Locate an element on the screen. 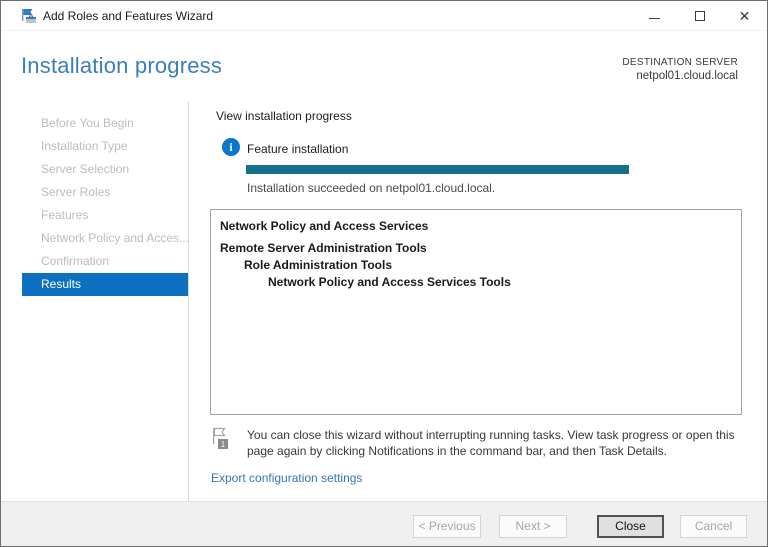 Image resolution: width=768 pixels, height=547 pixels. wizard-app-icon is located at coordinates (29, 16).